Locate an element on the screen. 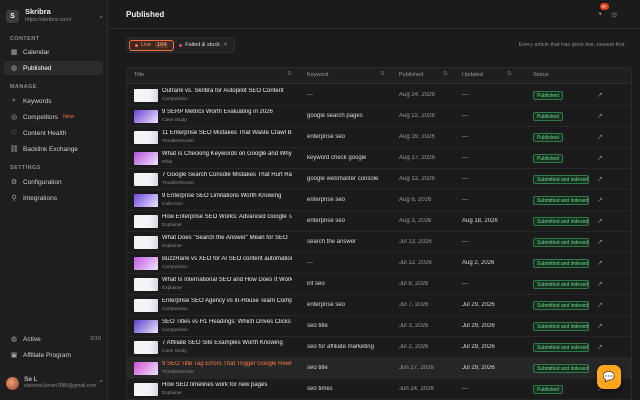  filter-failed-button: Failed & stuck 4 is located at coordinates (203, 45).